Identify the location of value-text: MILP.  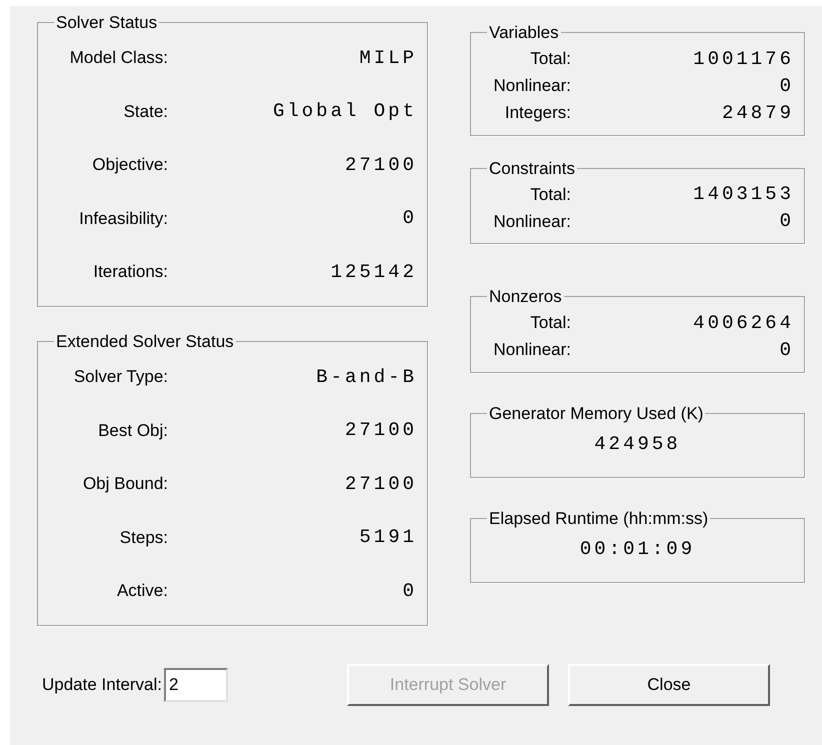
(388, 58).